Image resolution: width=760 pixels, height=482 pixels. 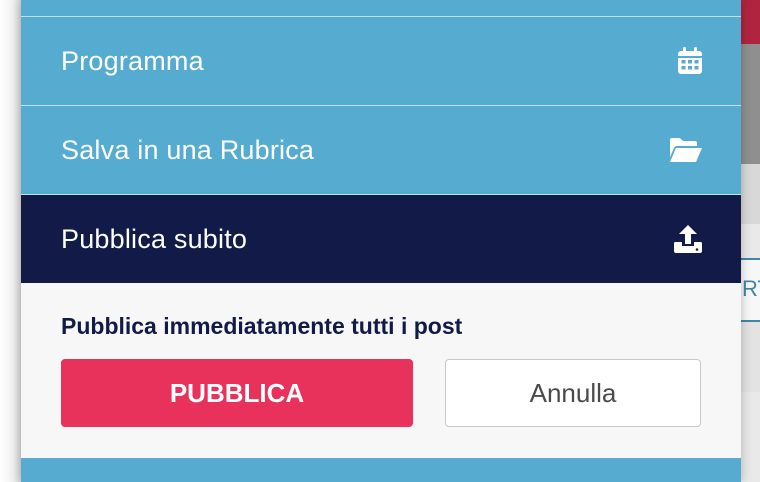 I want to click on menu-item-bottom-partial, so click(x=381, y=470).